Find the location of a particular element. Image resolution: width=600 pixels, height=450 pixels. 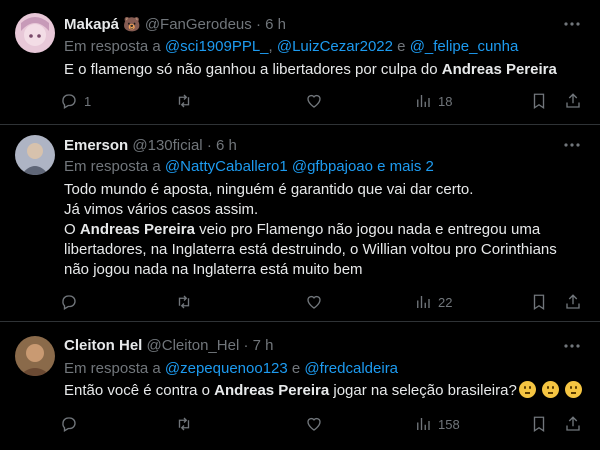

reply-button: 1 is located at coordinates (75, 101).